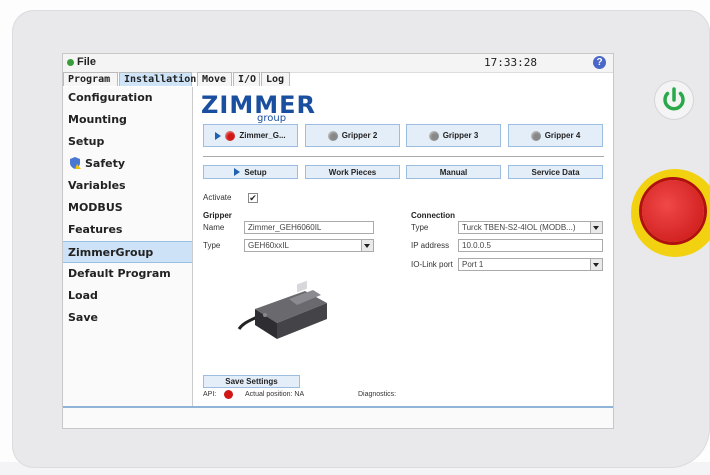 The height and width of the screenshot is (475, 710). I want to click on divider, so click(403, 156).